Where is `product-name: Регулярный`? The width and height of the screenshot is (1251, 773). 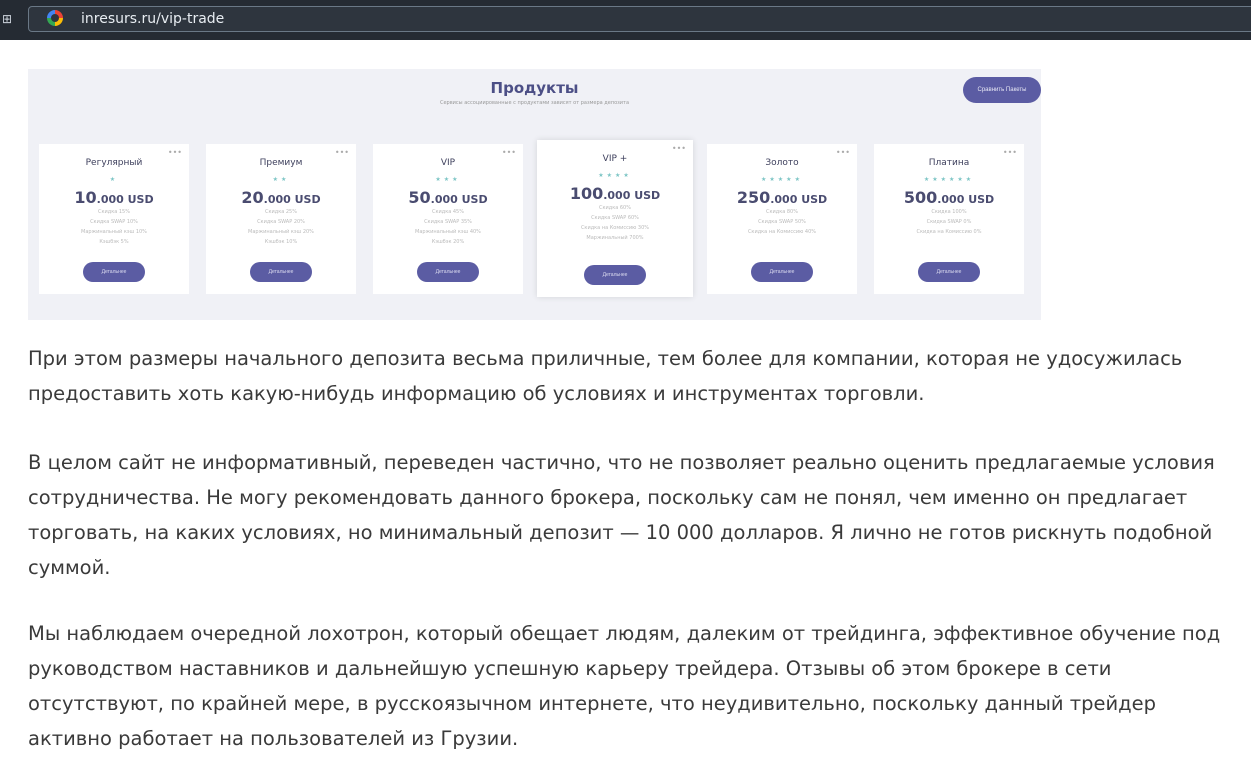
product-name: Регулярный is located at coordinates (114, 163).